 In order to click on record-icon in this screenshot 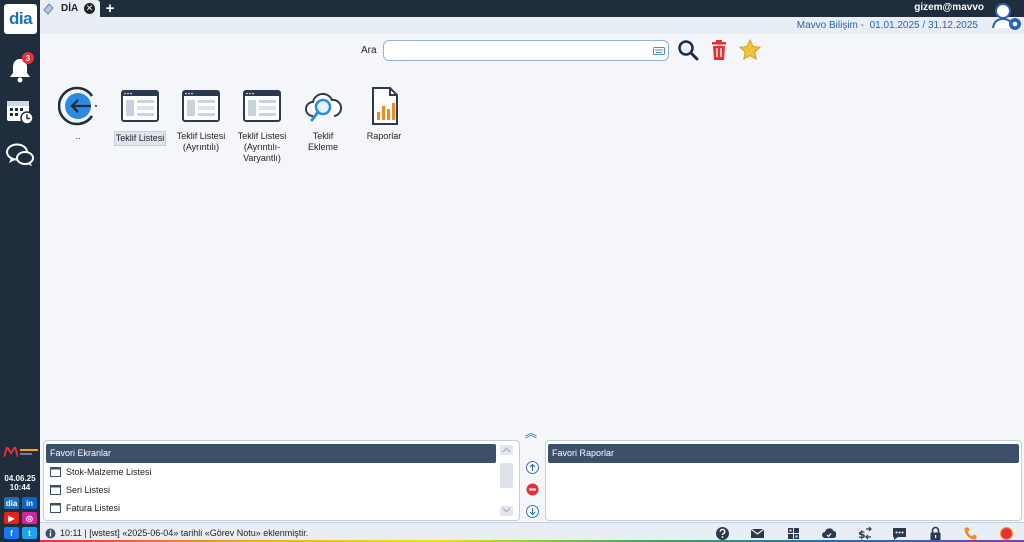, I will do `click(1006, 533)`.